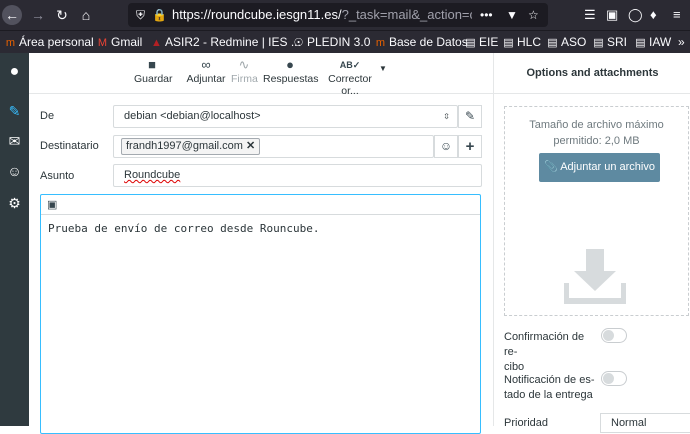 The width and height of the screenshot is (690, 434). What do you see at coordinates (421, 42) in the screenshot?
I see `bookmark-item: m Base de Datos` at bounding box center [421, 42].